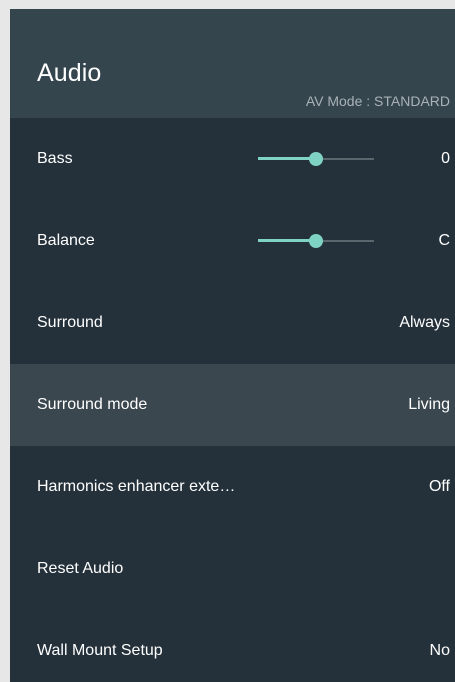 This screenshot has width=455, height=682. What do you see at coordinates (439, 486) in the screenshot?
I see `item-value: Off` at bounding box center [439, 486].